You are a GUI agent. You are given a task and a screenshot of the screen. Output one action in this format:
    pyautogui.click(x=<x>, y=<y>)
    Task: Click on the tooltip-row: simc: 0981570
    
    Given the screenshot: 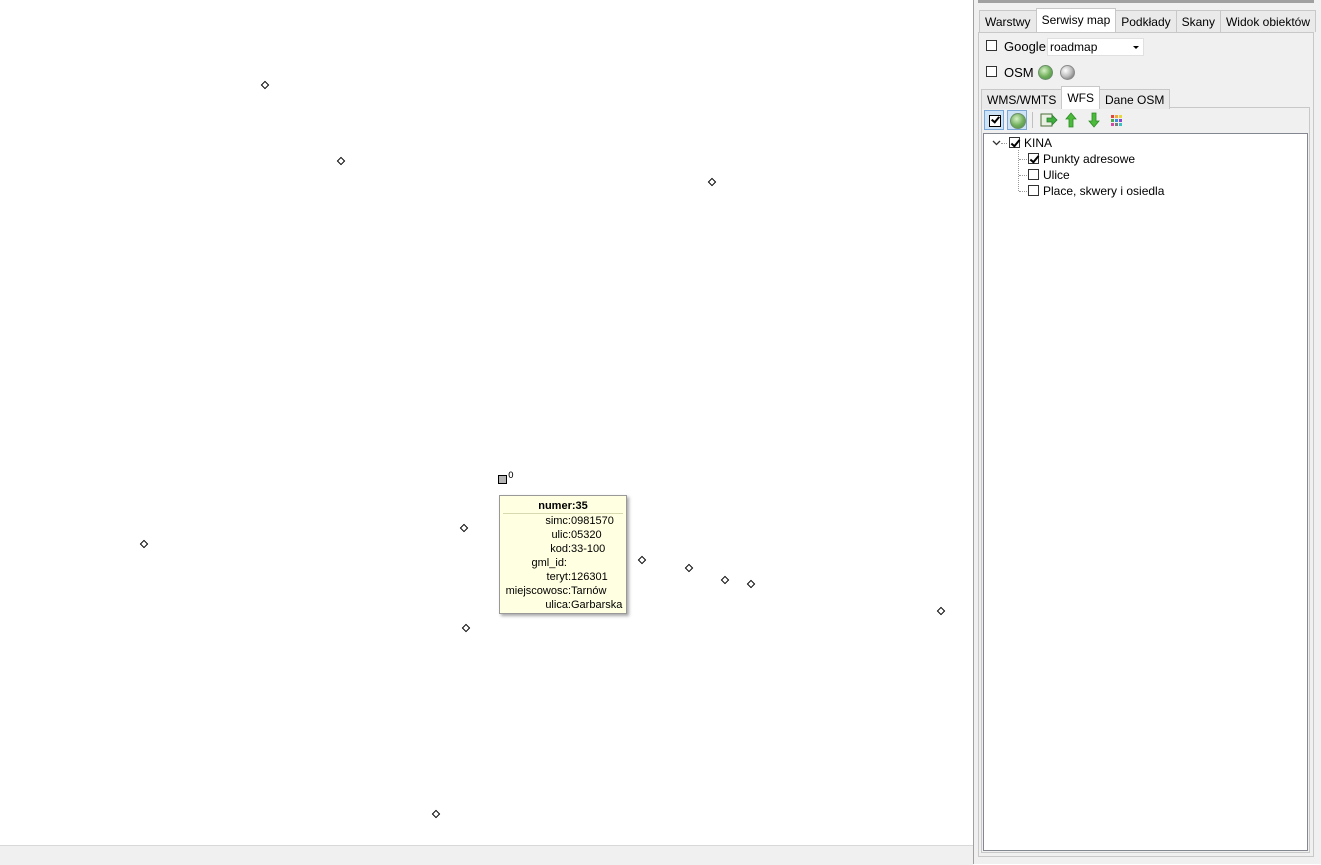 What is the action you would take?
    pyautogui.click(x=563, y=521)
    